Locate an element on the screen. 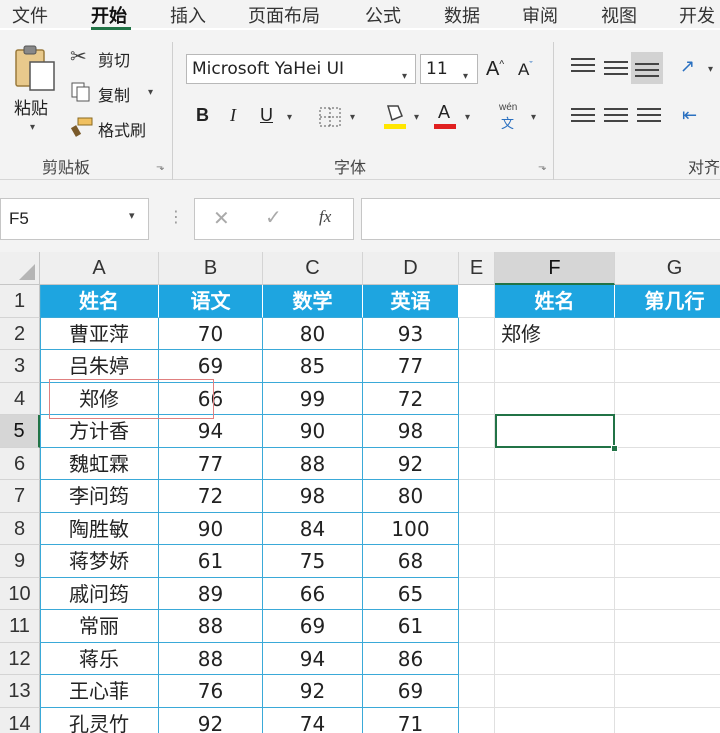 This screenshot has width=720, height=733. cell-a12: 蒋乐 is located at coordinates (99, 658).